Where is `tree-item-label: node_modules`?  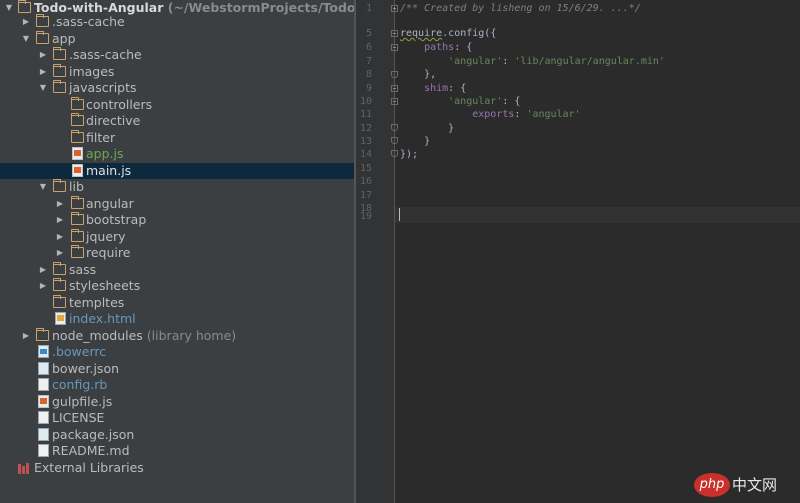
tree-item-label: node_modules is located at coordinates (97, 335).